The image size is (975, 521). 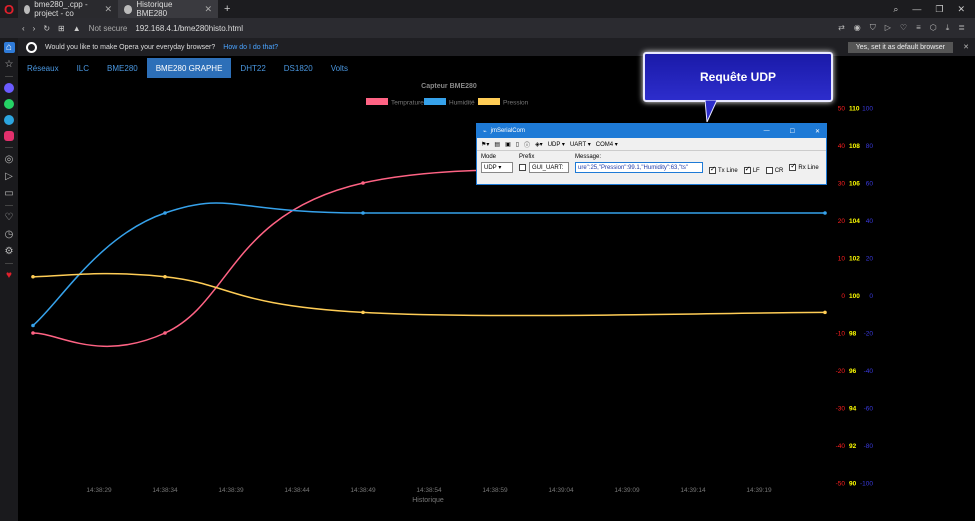 What do you see at coordinates (298, 68) in the screenshot?
I see `nav-item: DS1820` at bounding box center [298, 68].